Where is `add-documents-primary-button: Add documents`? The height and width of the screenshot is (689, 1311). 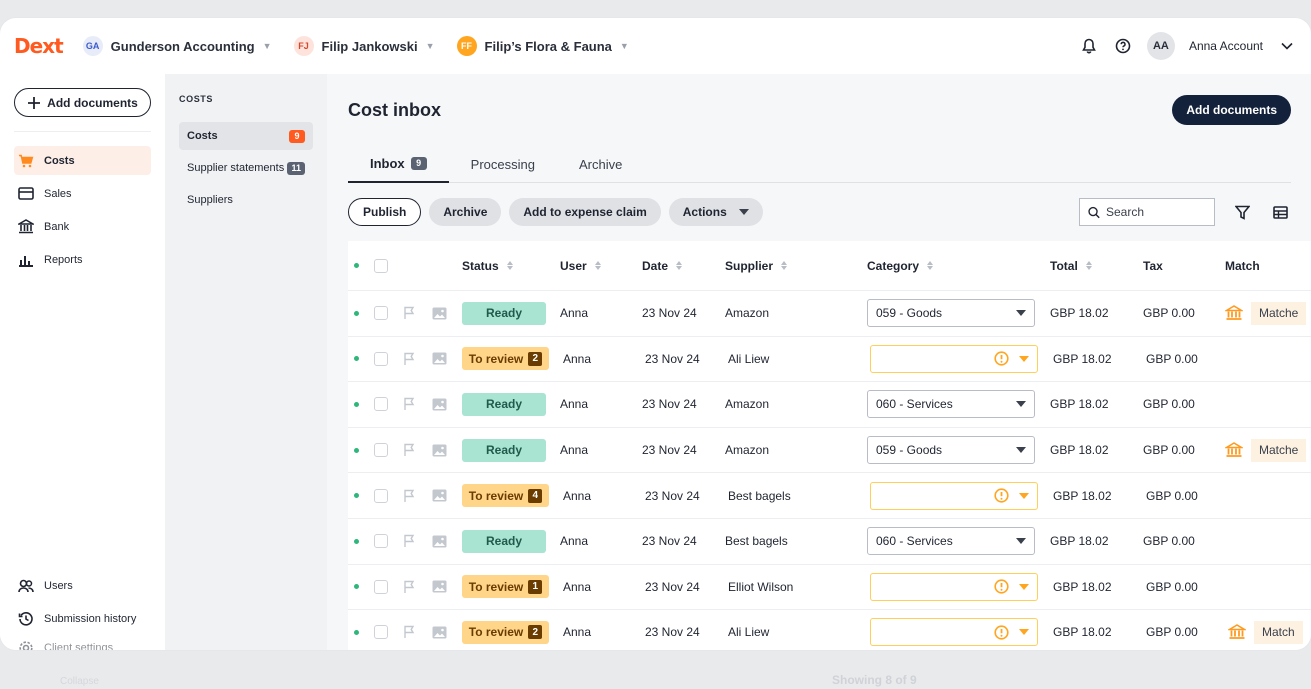
add-documents-primary-button: Add documents is located at coordinates (1231, 110).